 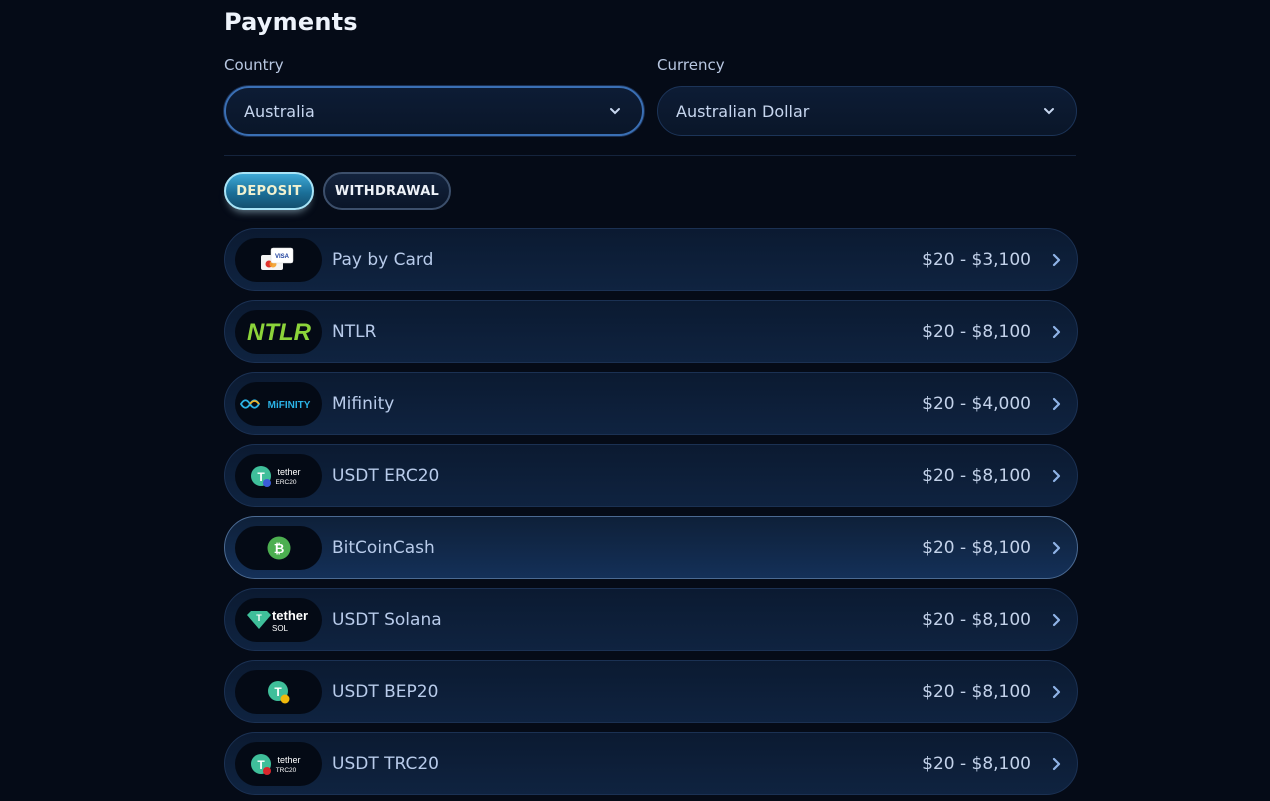 What do you see at coordinates (254, 65) in the screenshot?
I see `country-label: Country` at bounding box center [254, 65].